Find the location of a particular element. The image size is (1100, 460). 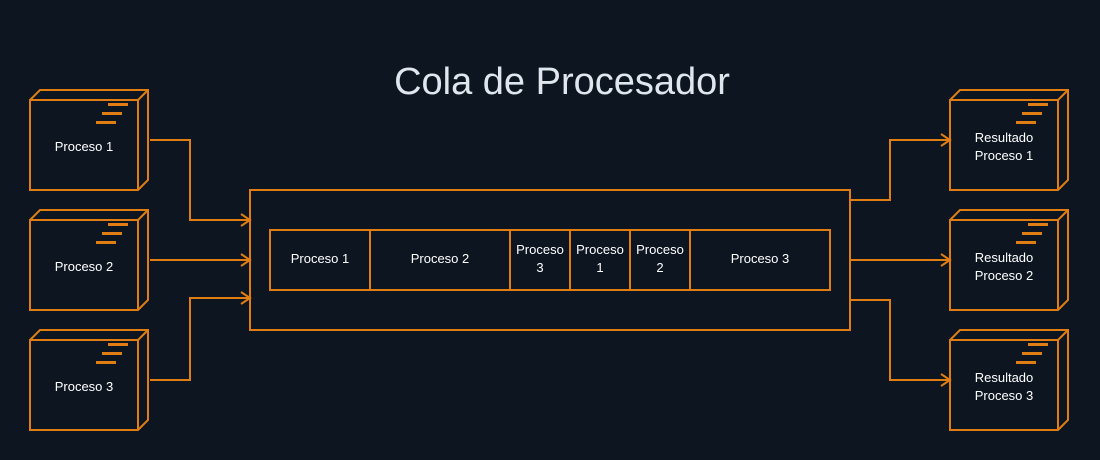

queue-slot-label: Proceso 3 is located at coordinates (760, 258).